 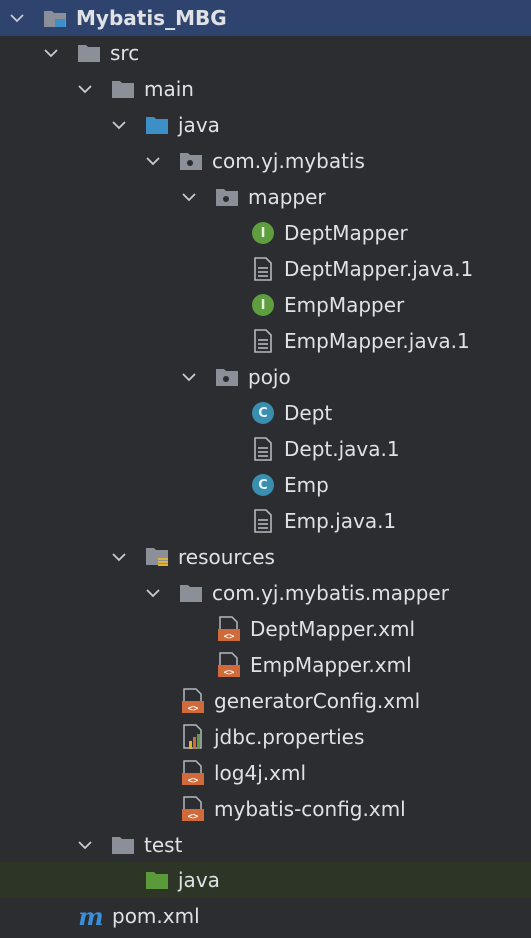 I want to click on tree-row-dept-mapper: I DeptMapper, so click(x=265, y=233).